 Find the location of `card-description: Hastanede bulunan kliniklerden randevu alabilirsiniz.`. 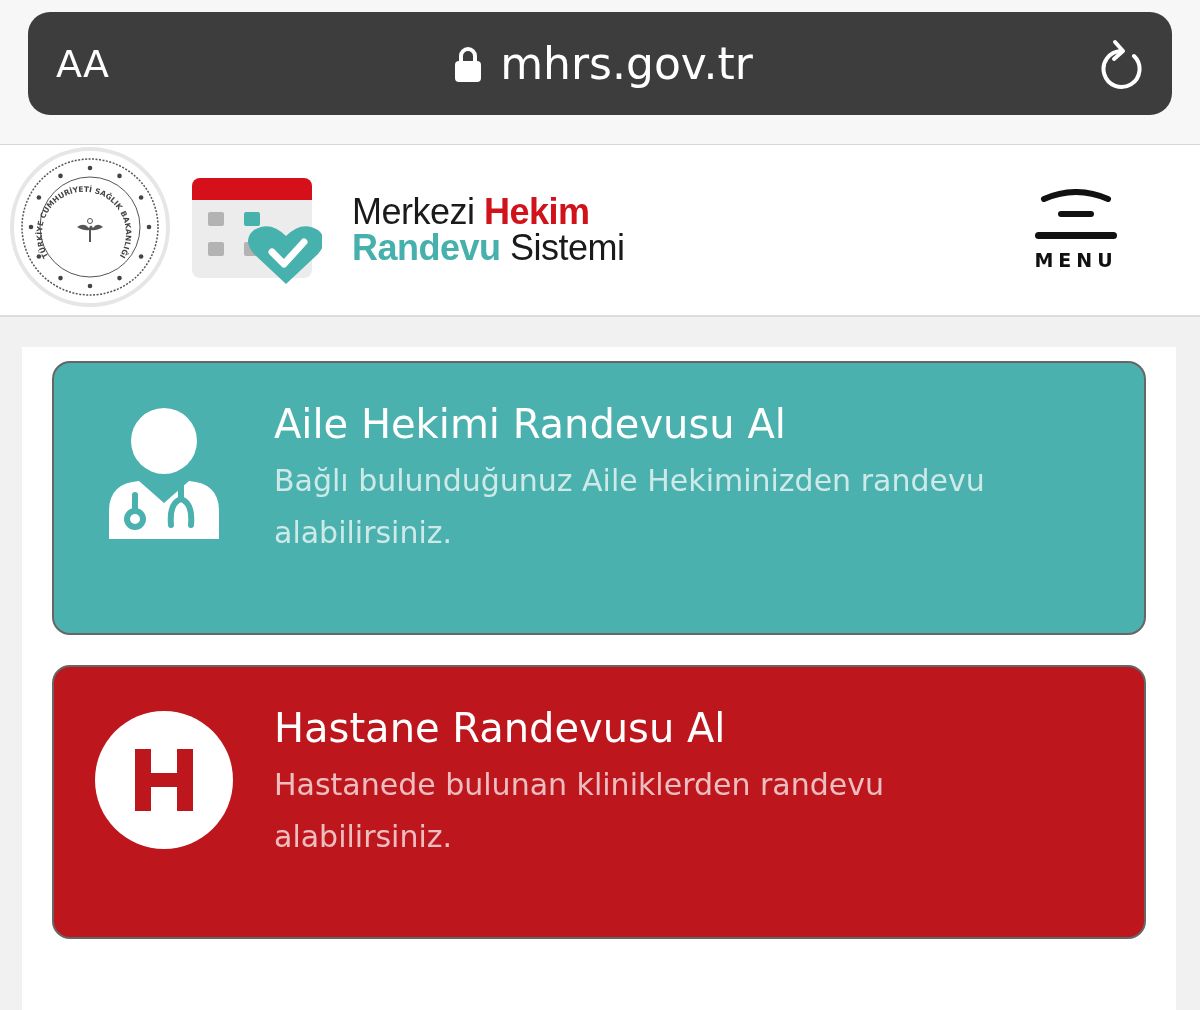

card-description: Hastanede bulunan kliniklerden randevu alabilirsiniz. is located at coordinates (579, 811).